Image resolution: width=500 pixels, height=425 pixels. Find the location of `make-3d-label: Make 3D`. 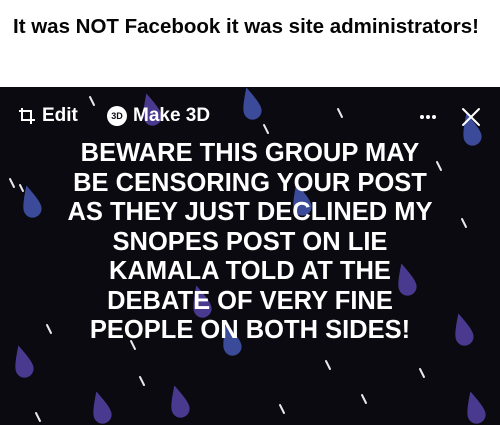

make-3d-label: Make 3D is located at coordinates (172, 115).